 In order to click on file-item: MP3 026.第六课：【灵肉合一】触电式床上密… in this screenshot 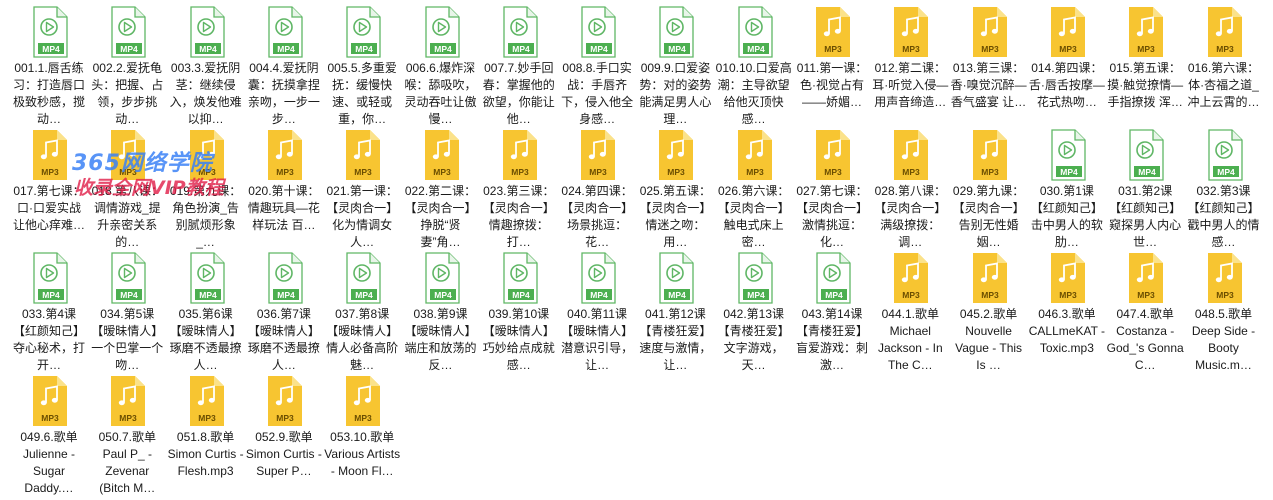, I will do `click(754, 188)`.